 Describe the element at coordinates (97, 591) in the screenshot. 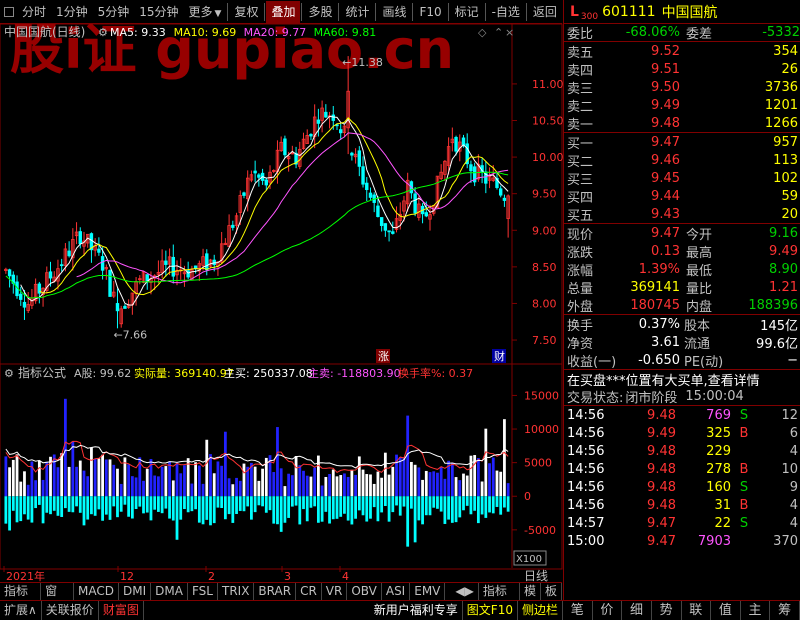

I see `indicator-tab-2: MACD` at that location.